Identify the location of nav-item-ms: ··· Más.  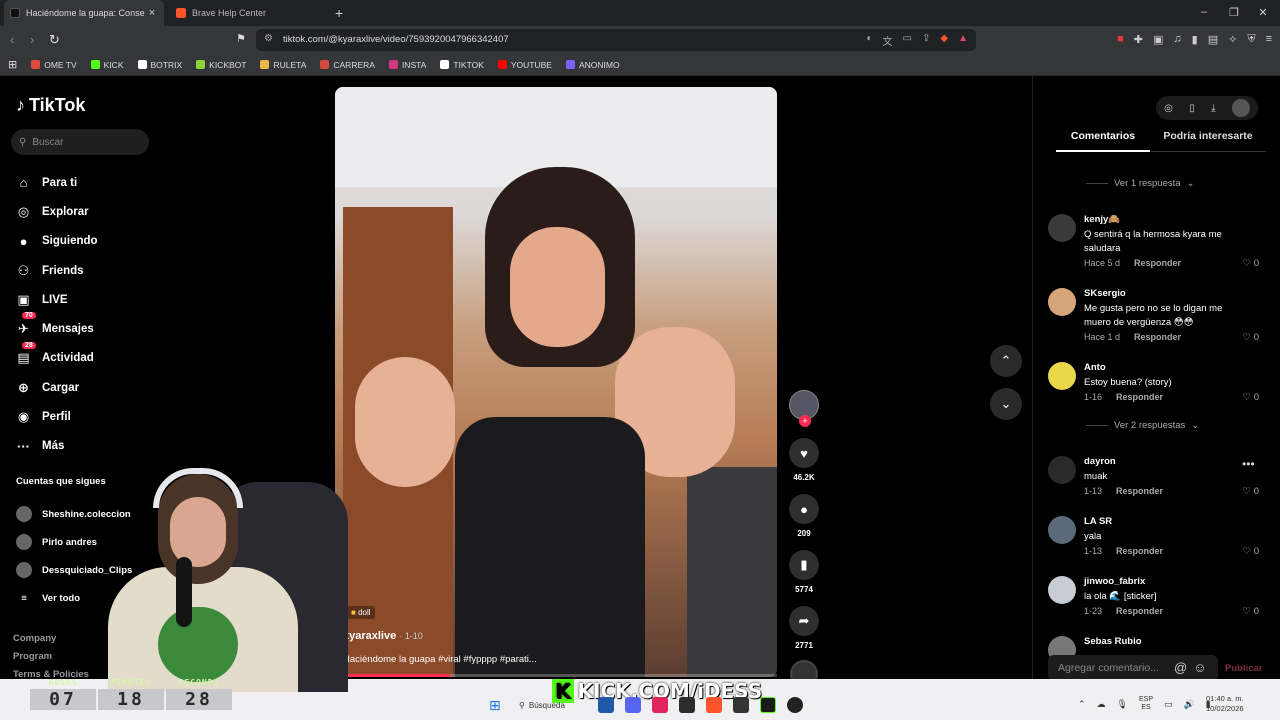
(56, 446).